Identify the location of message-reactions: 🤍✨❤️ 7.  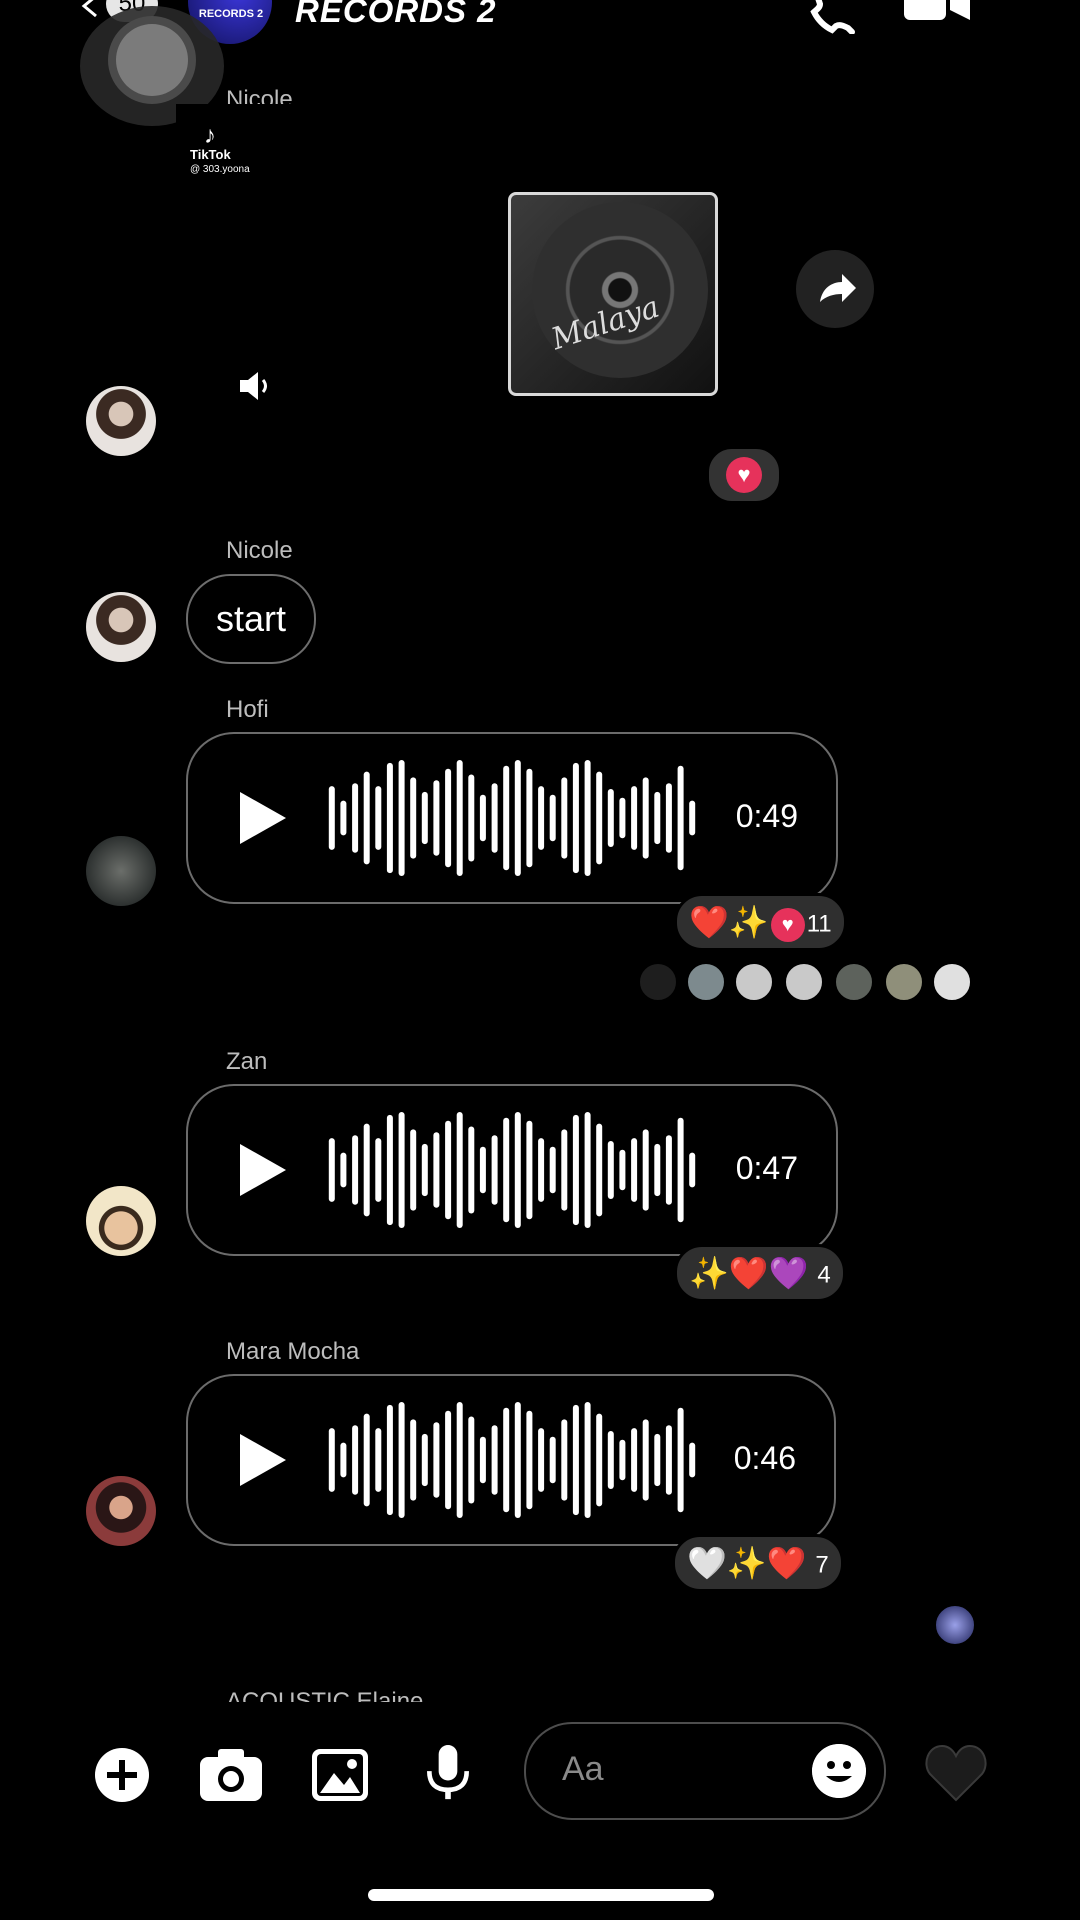
(758, 1563).